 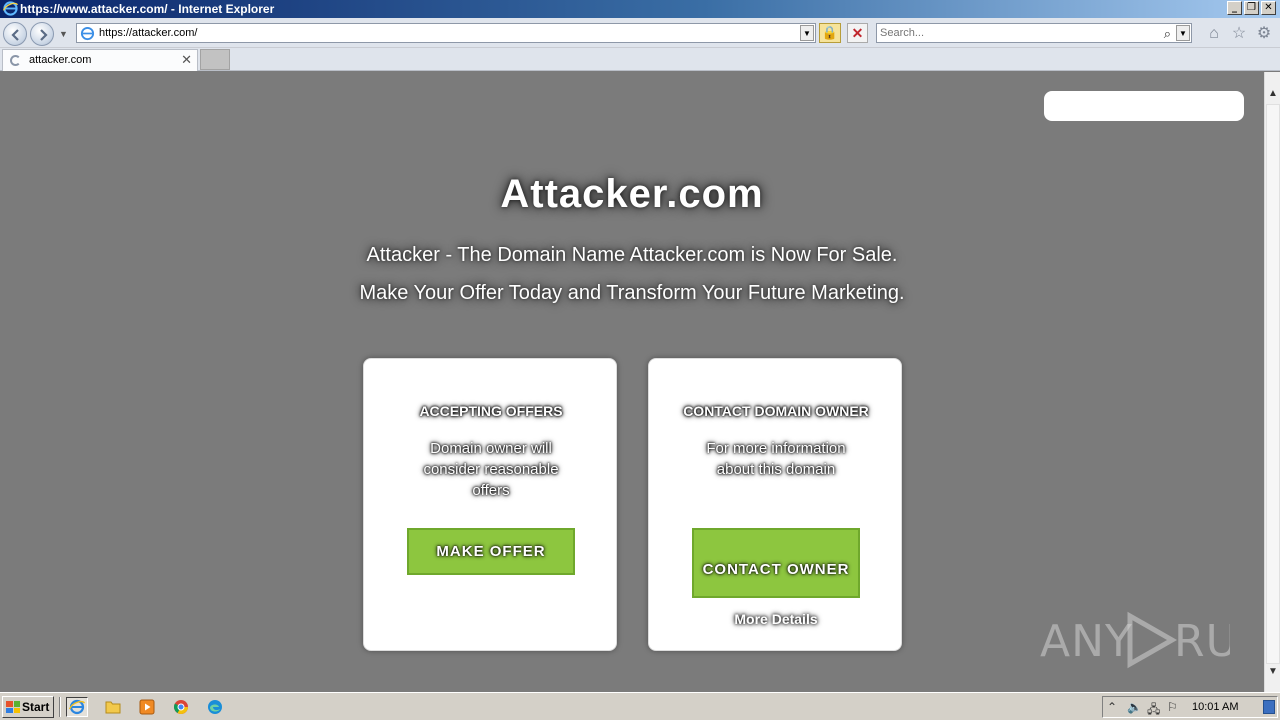 I want to click on vertical-scrollbar: ▲ ▼, so click(x=1272, y=382).